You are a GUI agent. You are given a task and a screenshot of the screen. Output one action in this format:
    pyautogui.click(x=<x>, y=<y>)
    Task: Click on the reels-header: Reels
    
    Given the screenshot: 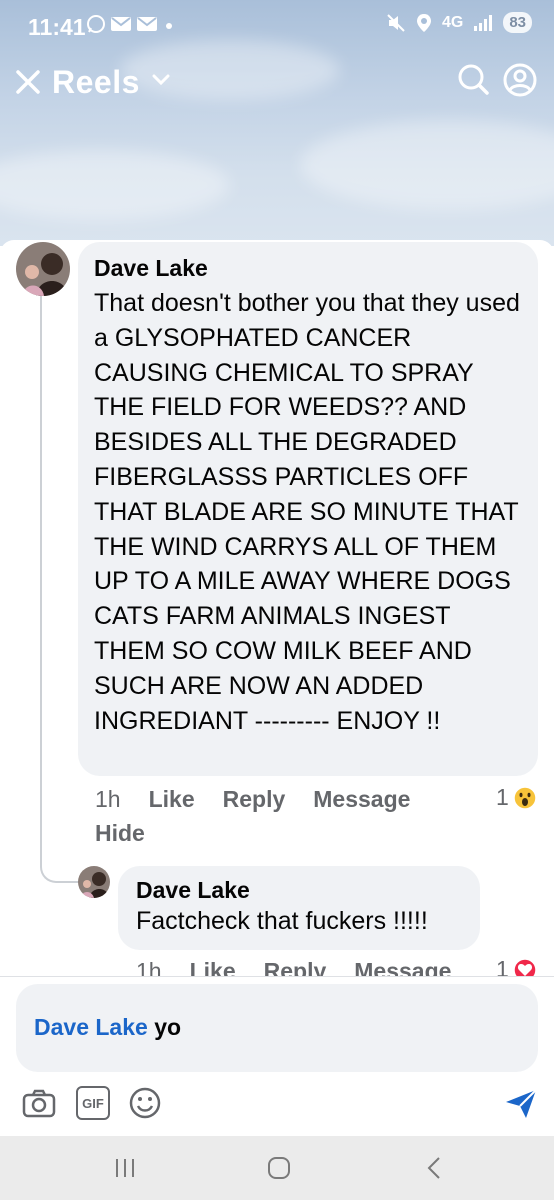 What is the action you would take?
    pyautogui.click(x=277, y=85)
    